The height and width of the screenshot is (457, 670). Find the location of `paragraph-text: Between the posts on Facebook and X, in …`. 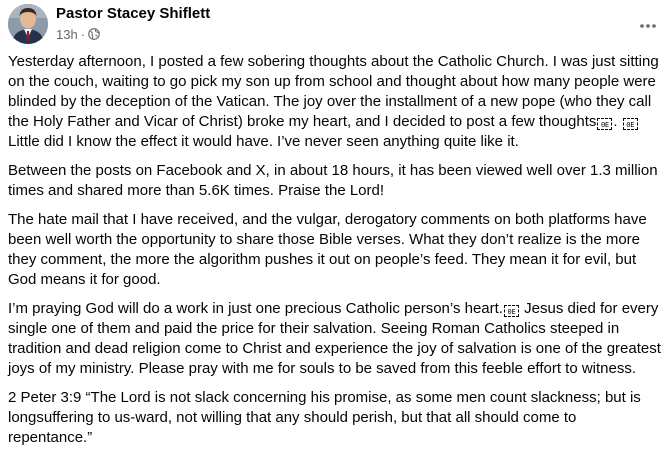

paragraph-text: Between the posts on Facebook and X, in … is located at coordinates (335, 180).